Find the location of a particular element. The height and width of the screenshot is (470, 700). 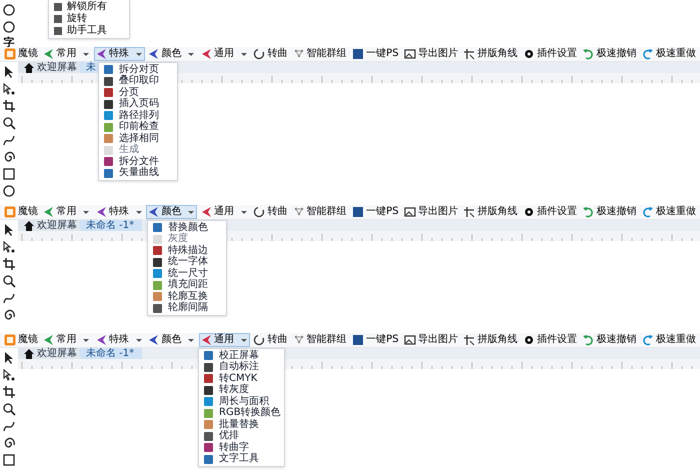

menu-item: 自动标注 is located at coordinates (241, 367).